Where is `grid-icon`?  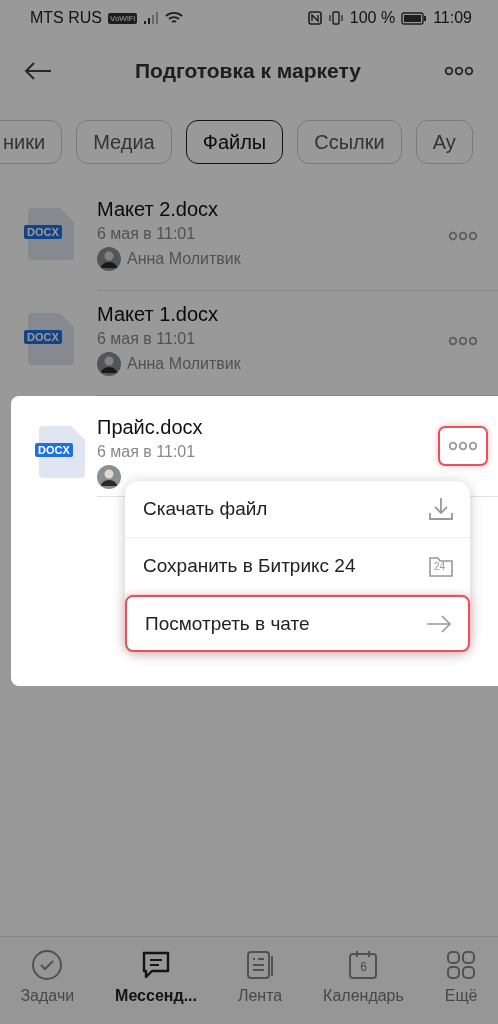
grid-icon is located at coordinates (461, 965).